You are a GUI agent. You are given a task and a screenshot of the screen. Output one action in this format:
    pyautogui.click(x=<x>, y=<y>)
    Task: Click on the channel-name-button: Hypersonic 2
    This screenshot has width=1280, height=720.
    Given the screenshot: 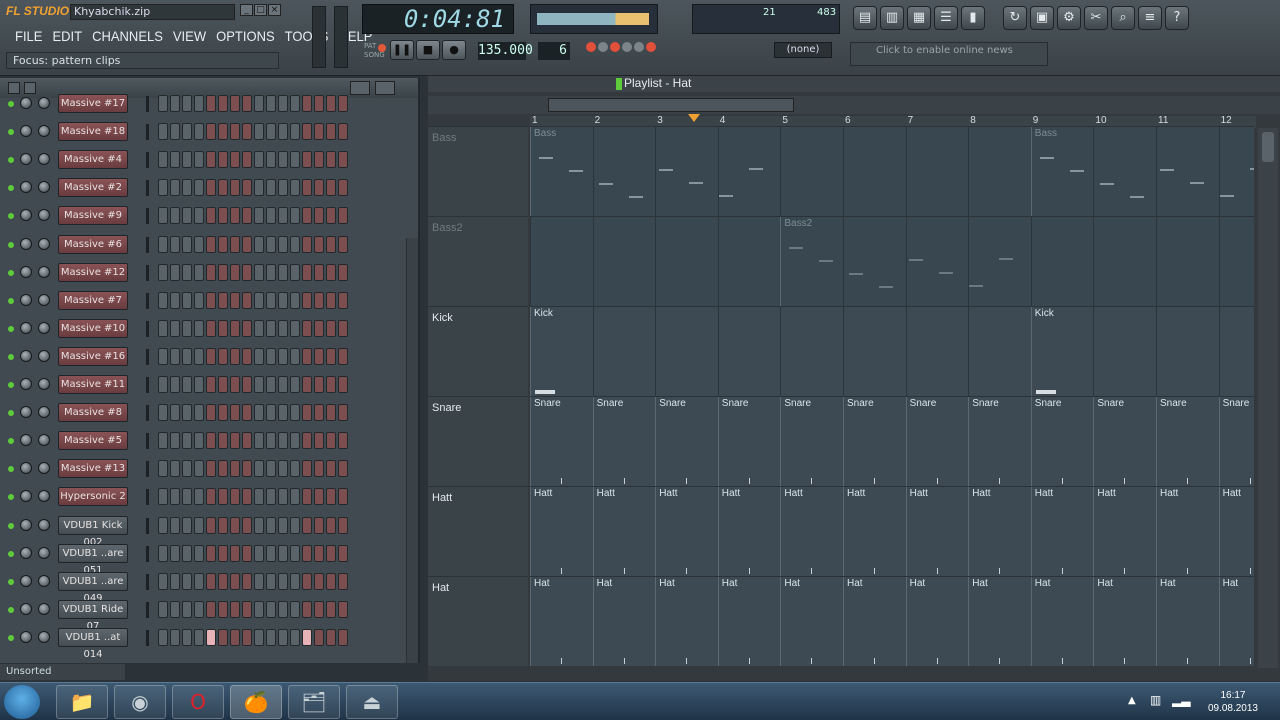 What is the action you would take?
    pyautogui.click(x=93, y=497)
    